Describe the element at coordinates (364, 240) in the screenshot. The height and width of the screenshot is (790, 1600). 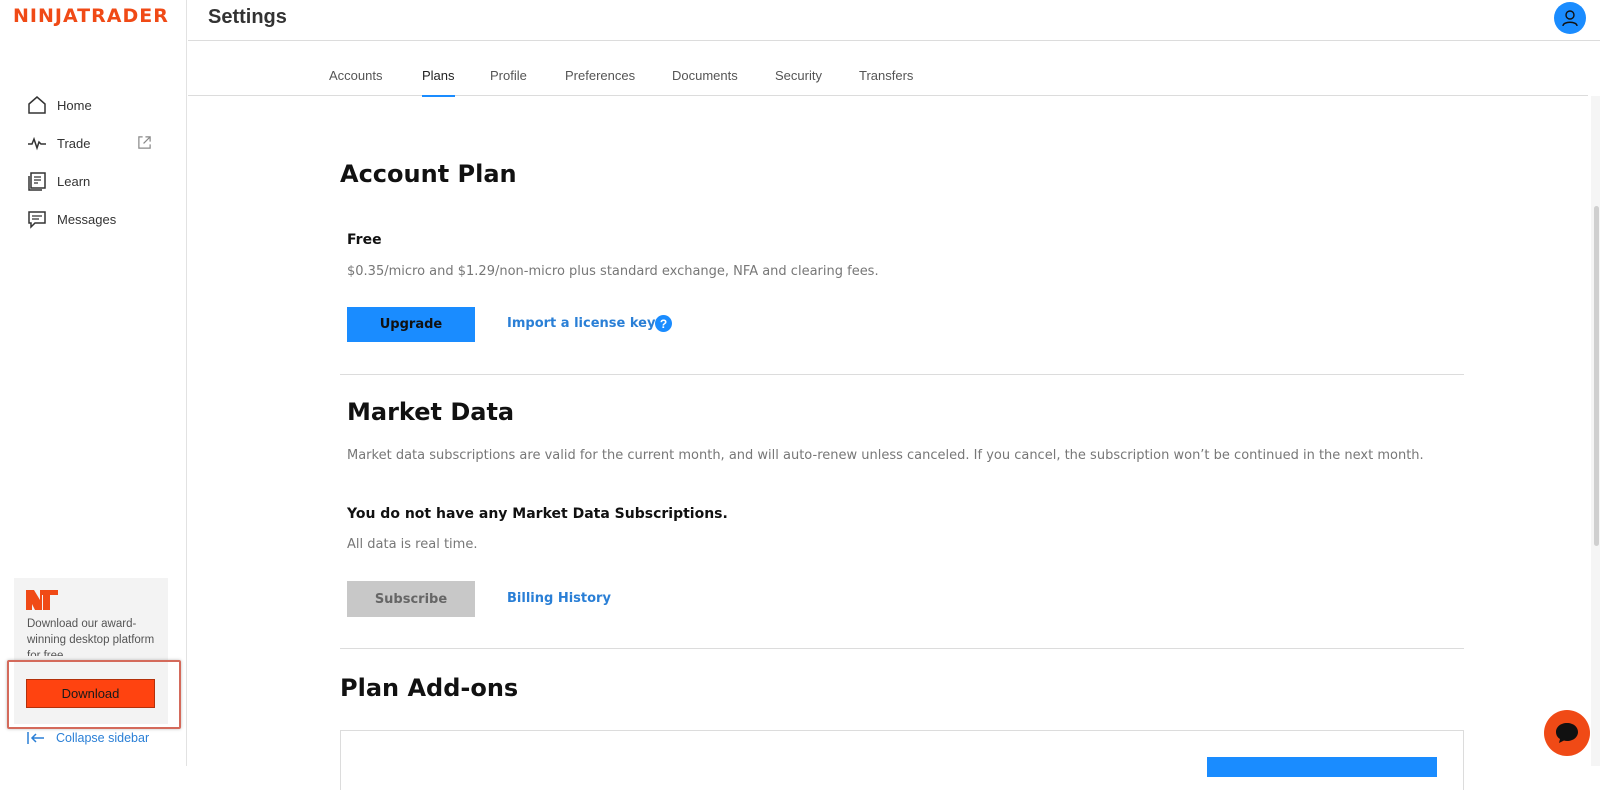
I see `plan-name: Free` at that location.